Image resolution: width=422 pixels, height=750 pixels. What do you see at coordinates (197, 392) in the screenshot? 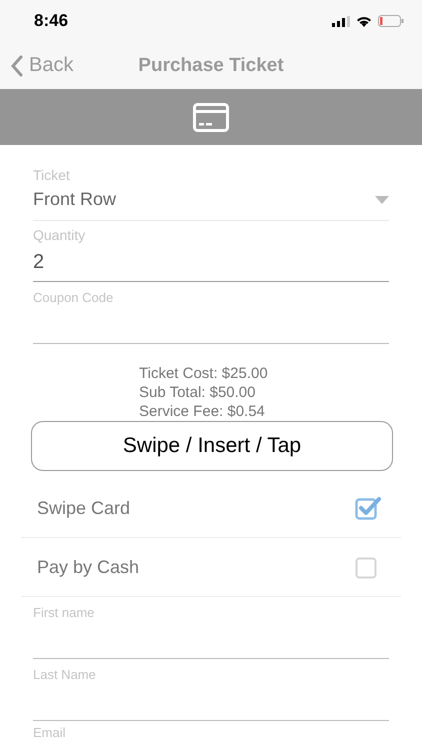
I see `summary-line: Sub Total: $50.00` at bounding box center [197, 392].